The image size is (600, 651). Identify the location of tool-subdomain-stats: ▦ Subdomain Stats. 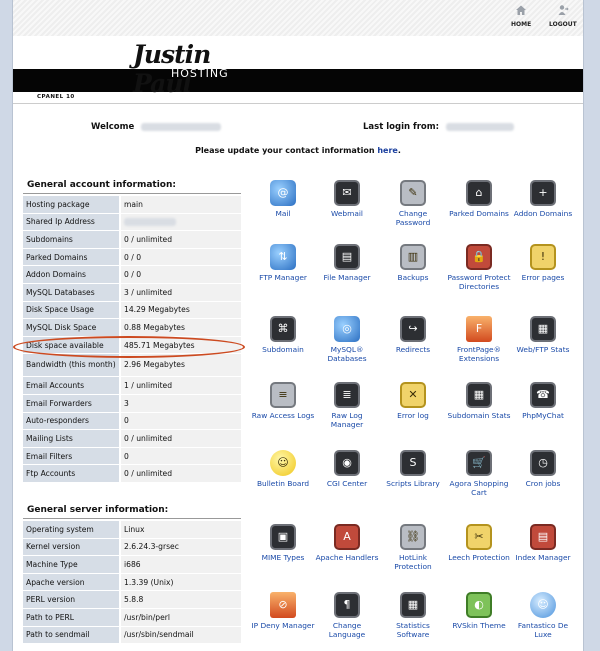
(479, 401).